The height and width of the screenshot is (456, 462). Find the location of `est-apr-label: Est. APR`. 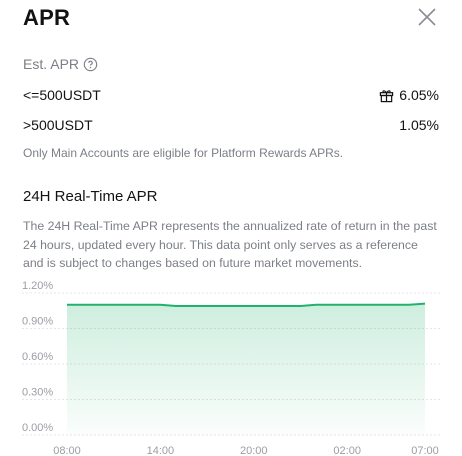

est-apr-label: Est. APR is located at coordinates (51, 64).